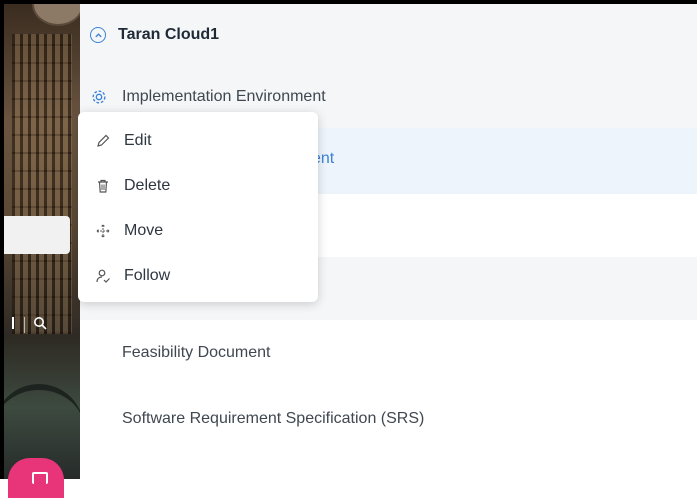 This screenshot has width=697, height=498. Describe the element at coordinates (273, 418) in the screenshot. I see `list-item-label: Software Requirement Specification (SRS)` at that location.